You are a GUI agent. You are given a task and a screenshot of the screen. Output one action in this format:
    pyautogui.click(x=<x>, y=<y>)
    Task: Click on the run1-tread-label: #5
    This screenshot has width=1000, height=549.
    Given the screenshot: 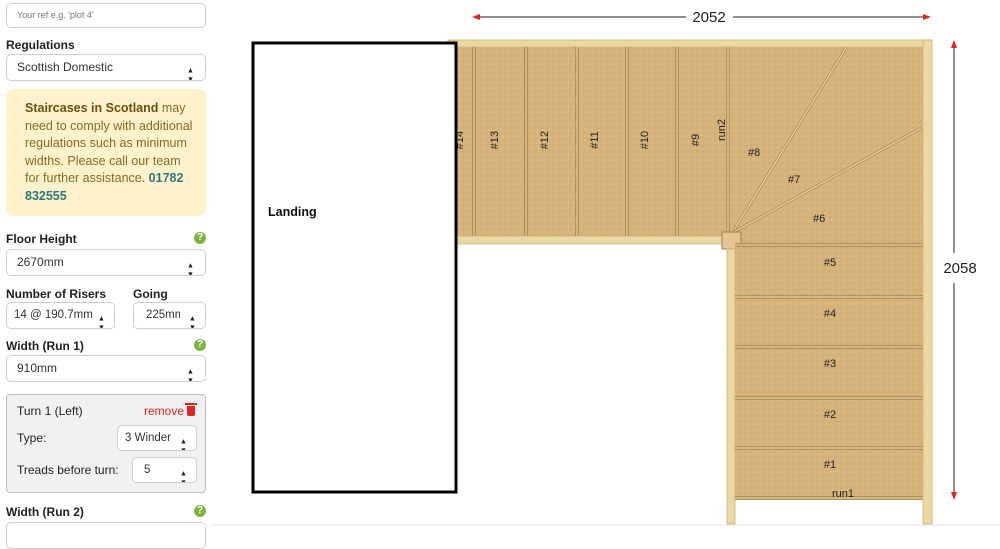 What is the action you would take?
    pyautogui.click(x=830, y=263)
    